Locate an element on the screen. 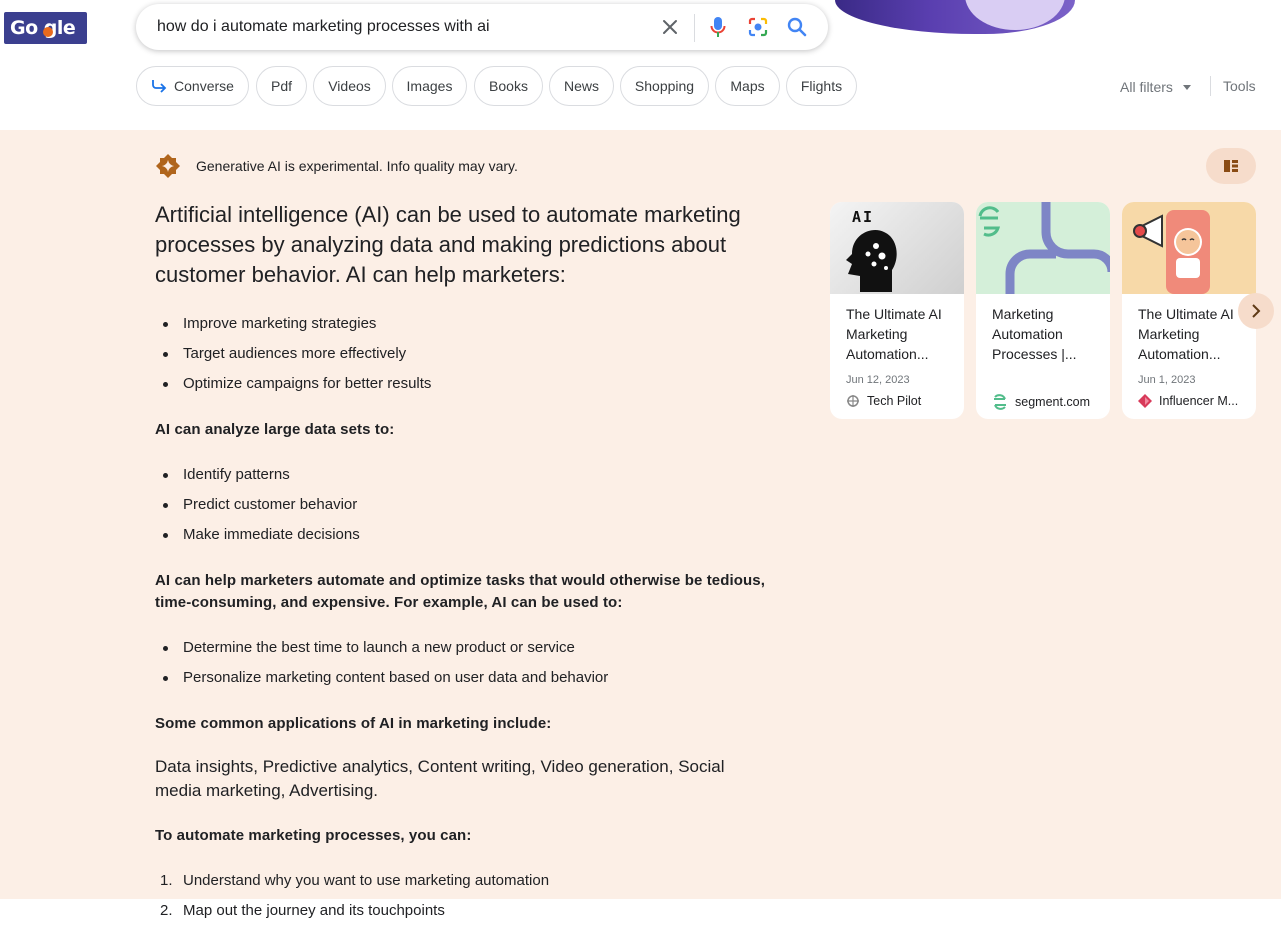 The width and height of the screenshot is (1281, 926). list-item: Identify patterns is located at coordinates (465, 475).